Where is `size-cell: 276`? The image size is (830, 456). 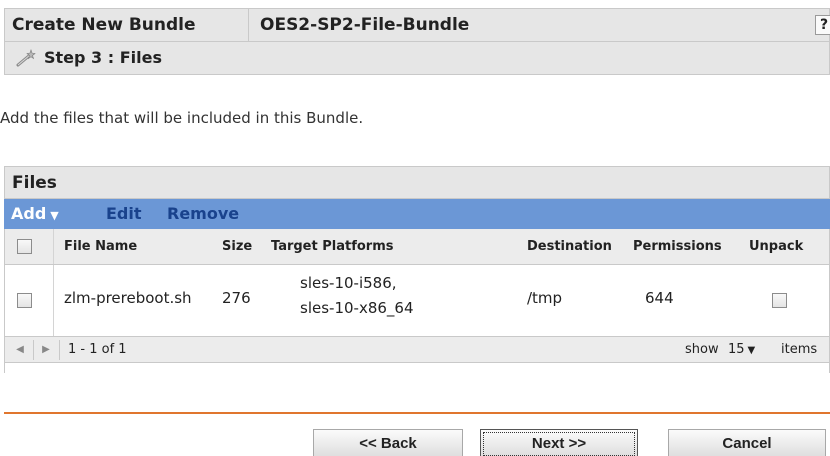
size-cell: 276 is located at coordinates (236, 298).